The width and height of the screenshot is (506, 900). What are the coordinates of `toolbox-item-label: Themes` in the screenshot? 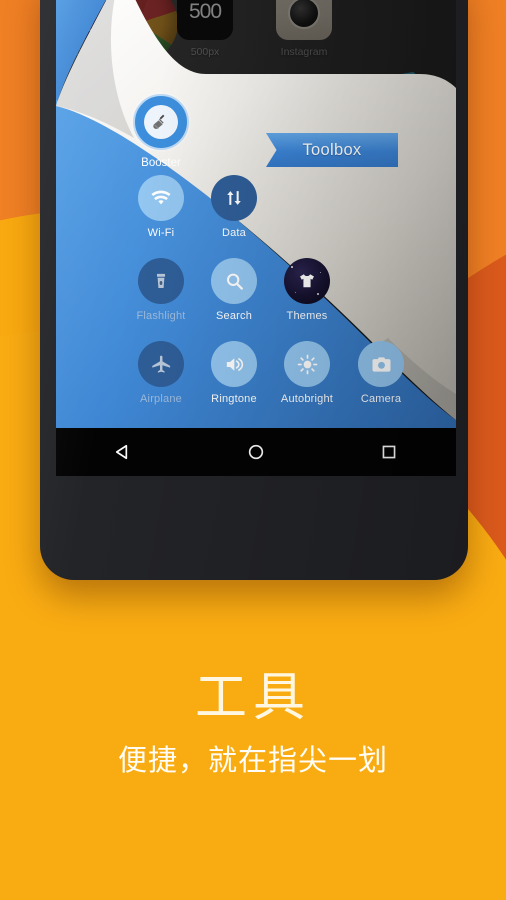 It's located at (307, 316).